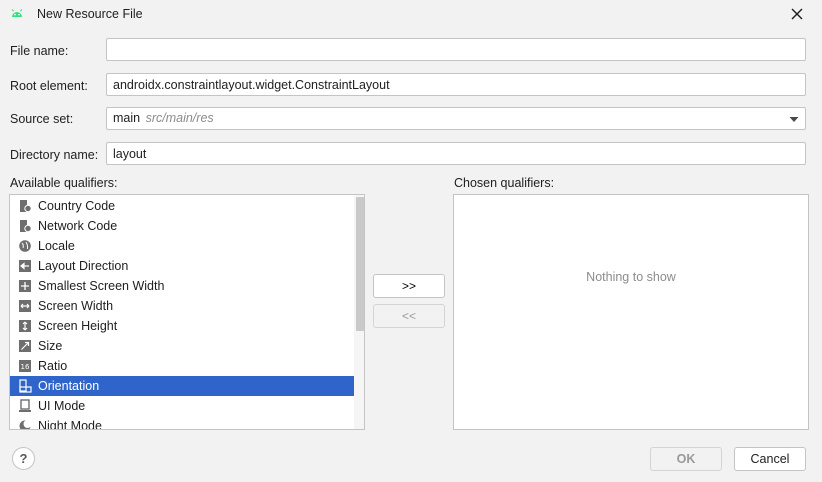 The width and height of the screenshot is (822, 482). Describe the element at coordinates (90, 14) in the screenshot. I see `window-title: New Resource File` at that location.